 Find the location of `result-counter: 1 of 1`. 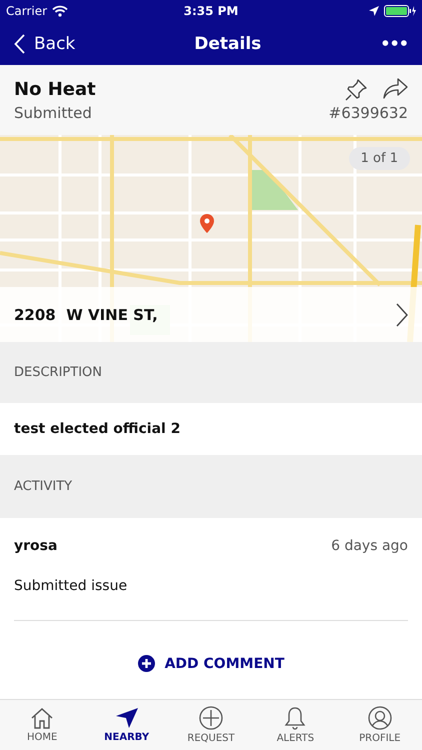

result-counter: 1 of 1 is located at coordinates (379, 158).